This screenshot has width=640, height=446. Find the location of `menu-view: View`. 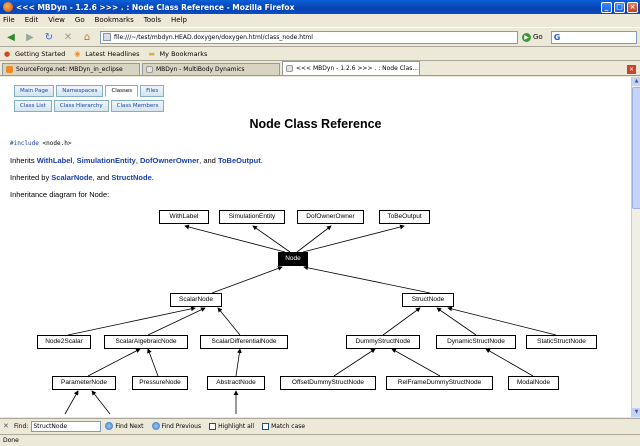

menu-view: View is located at coordinates (56, 20).